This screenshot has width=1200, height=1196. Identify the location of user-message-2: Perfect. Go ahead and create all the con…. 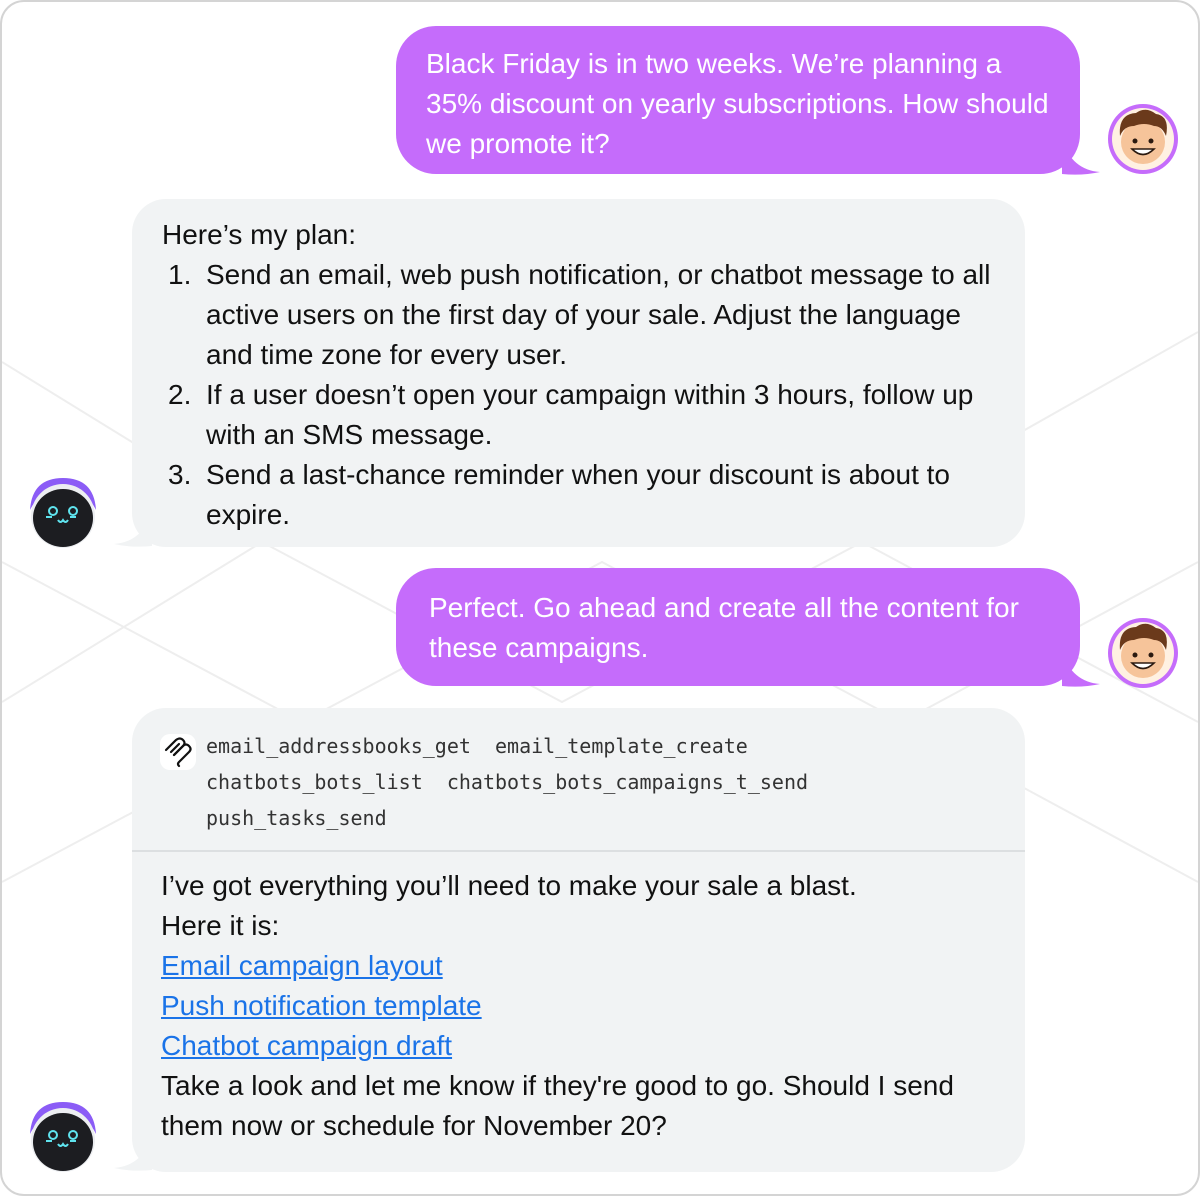
(738, 627).